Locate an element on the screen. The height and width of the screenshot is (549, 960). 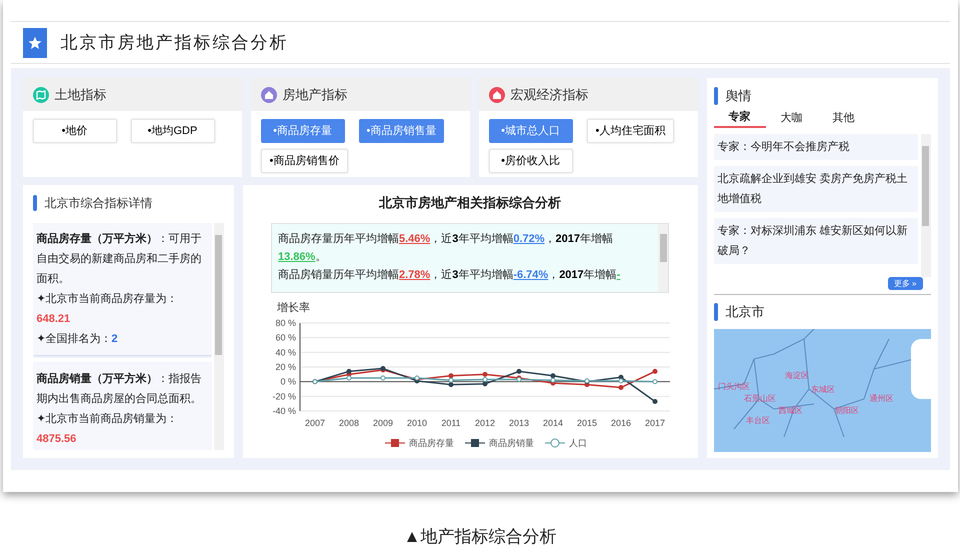
district-label: 丰台区 is located at coordinates (758, 421).